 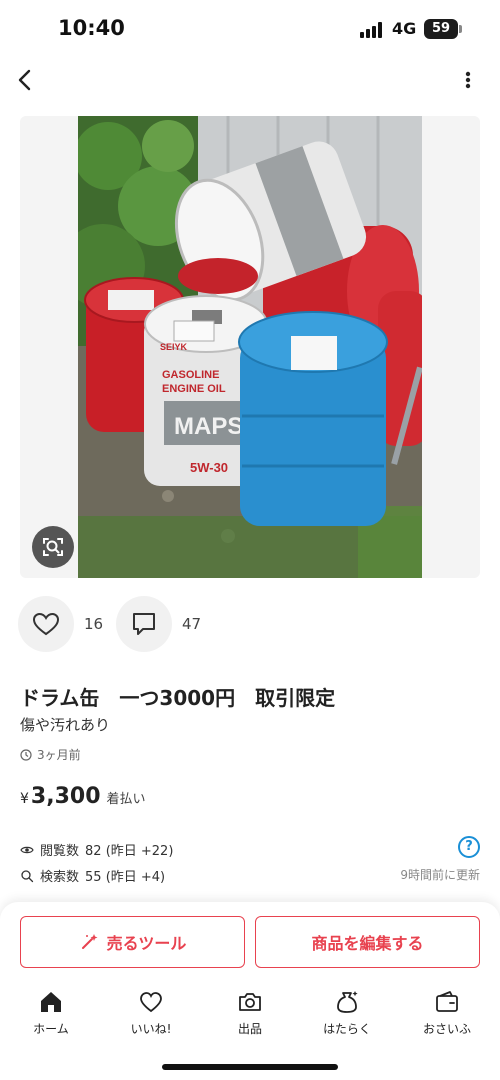 What do you see at coordinates (60, 877) in the screenshot?
I see `searches-label: 検索数` at bounding box center [60, 877].